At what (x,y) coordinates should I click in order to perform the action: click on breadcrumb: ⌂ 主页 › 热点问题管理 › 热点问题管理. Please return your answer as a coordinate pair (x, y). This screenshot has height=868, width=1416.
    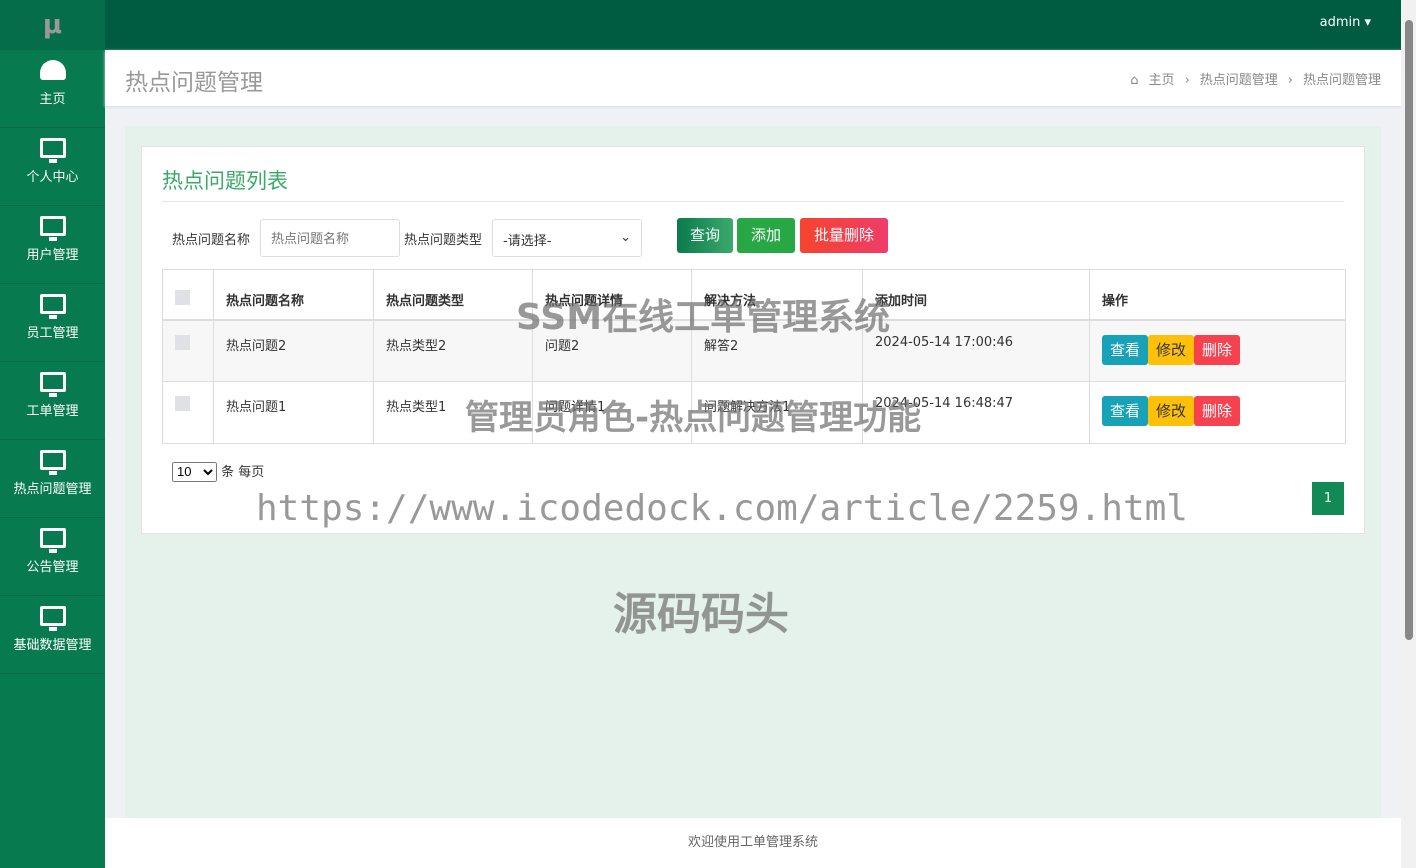
    Looking at the image, I should click on (1255, 80).